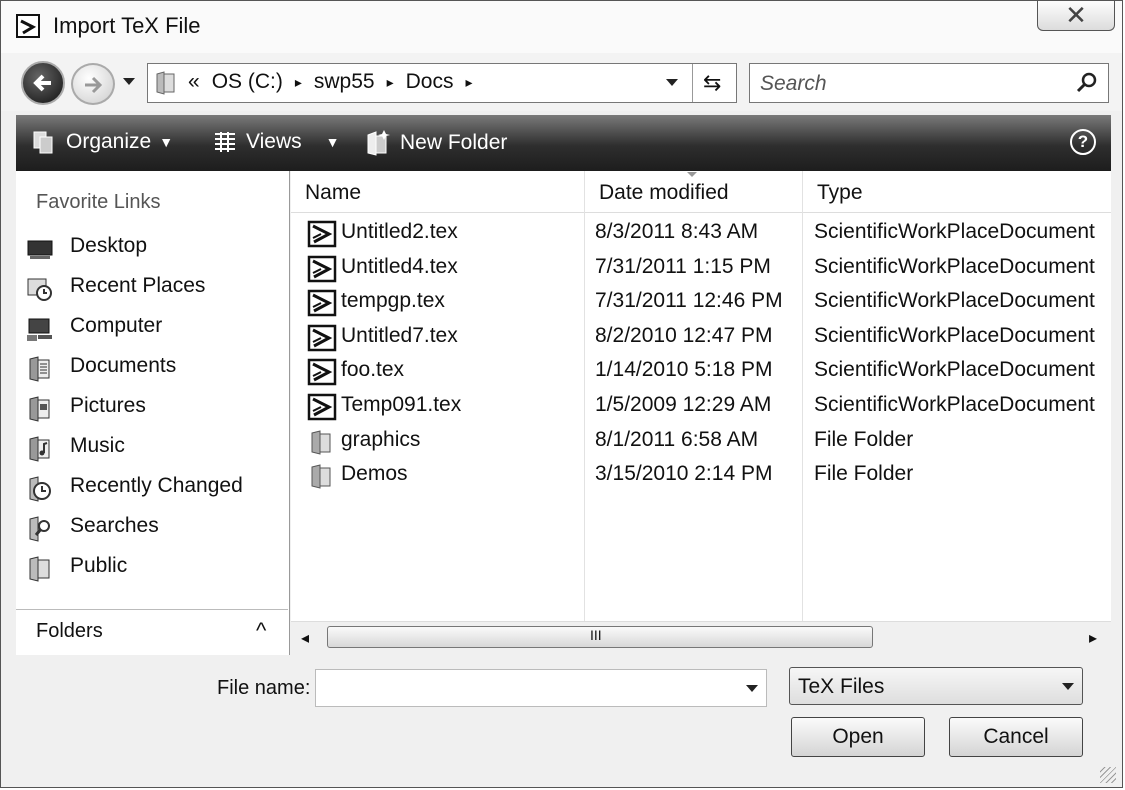  What do you see at coordinates (701, 476) in the screenshot?
I see `file-row: Demos 3/15/2010 2:14 PM File Folder` at bounding box center [701, 476].